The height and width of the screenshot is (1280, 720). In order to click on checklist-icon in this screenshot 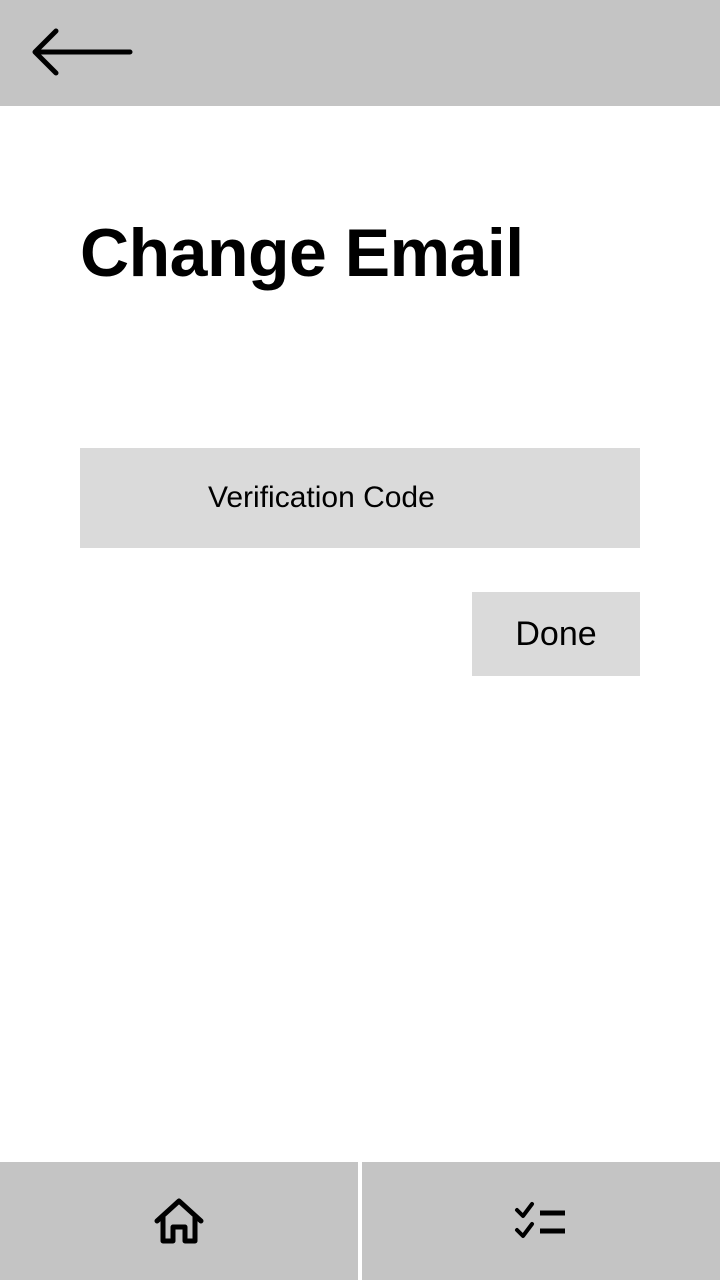, I will do `click(540, 1220)`.